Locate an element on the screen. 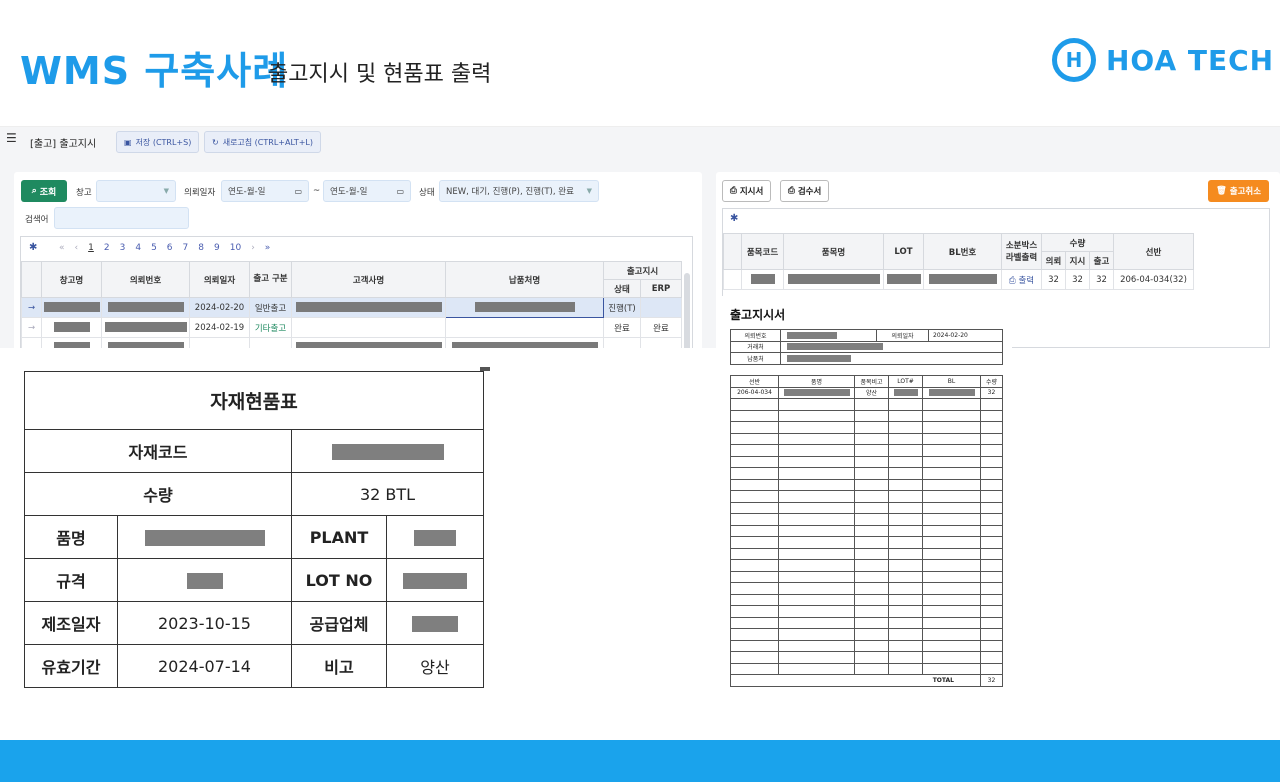  table-row: ⎙ 출력 32 32 32 206-04-034(32) is located at coordinates (958, 279).